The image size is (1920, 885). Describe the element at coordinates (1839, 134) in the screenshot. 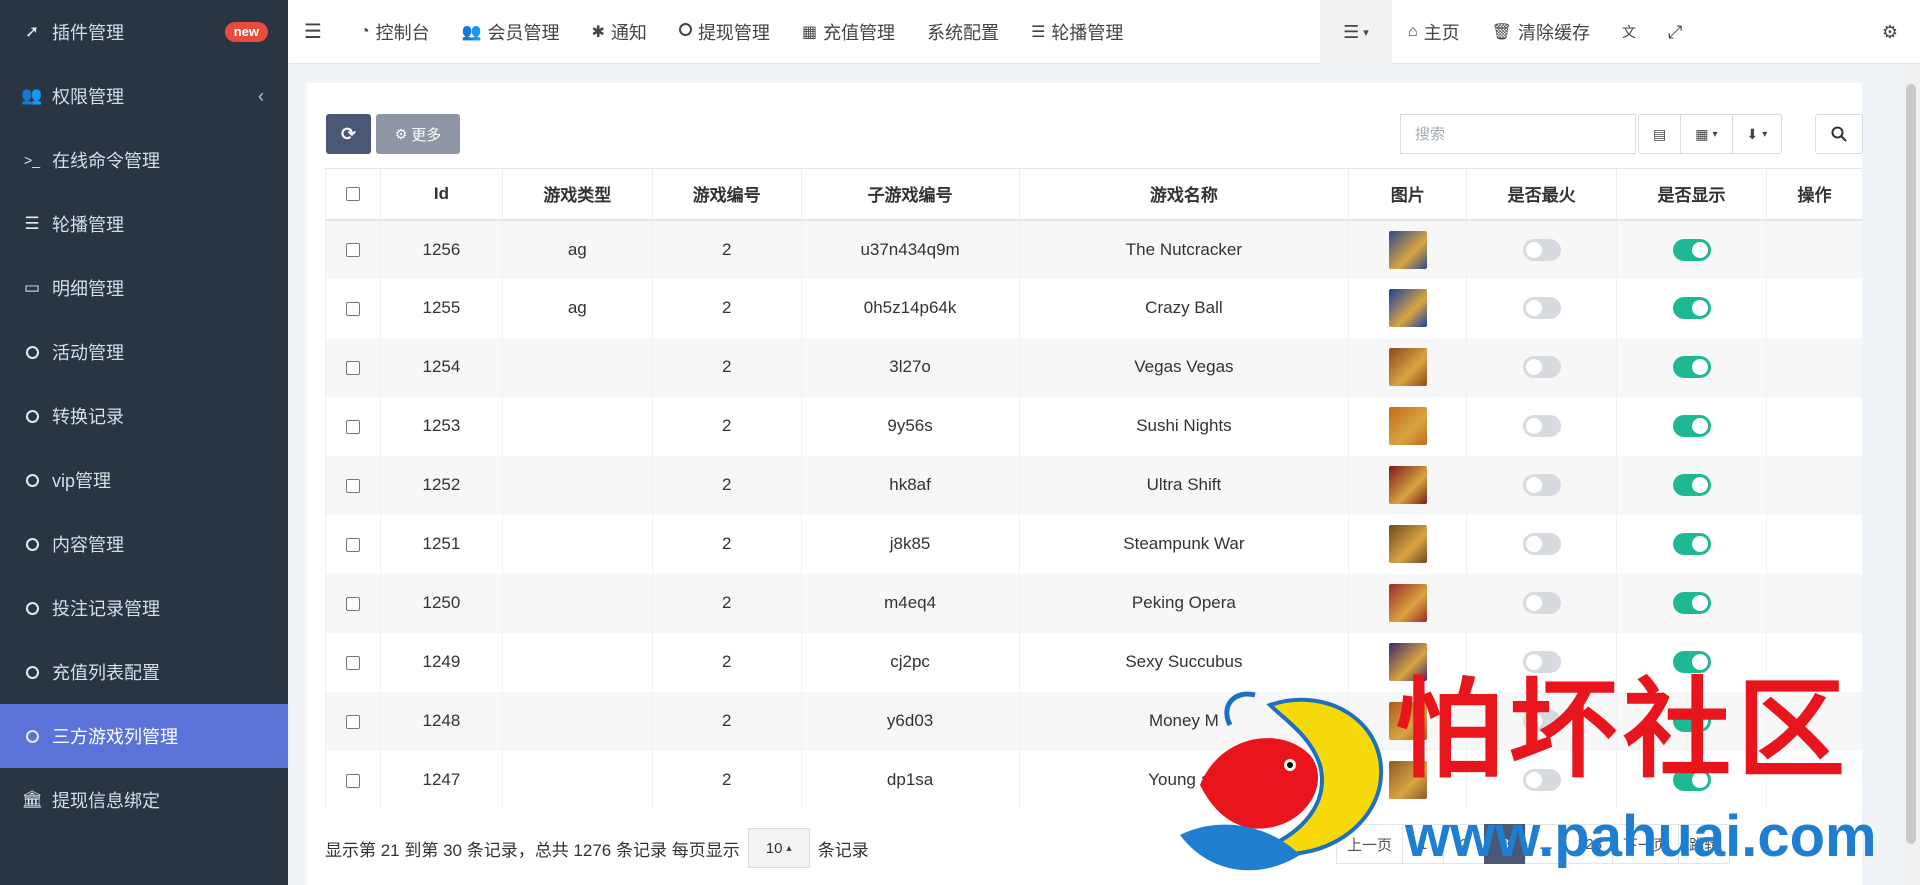

I see `search-button` at that location.